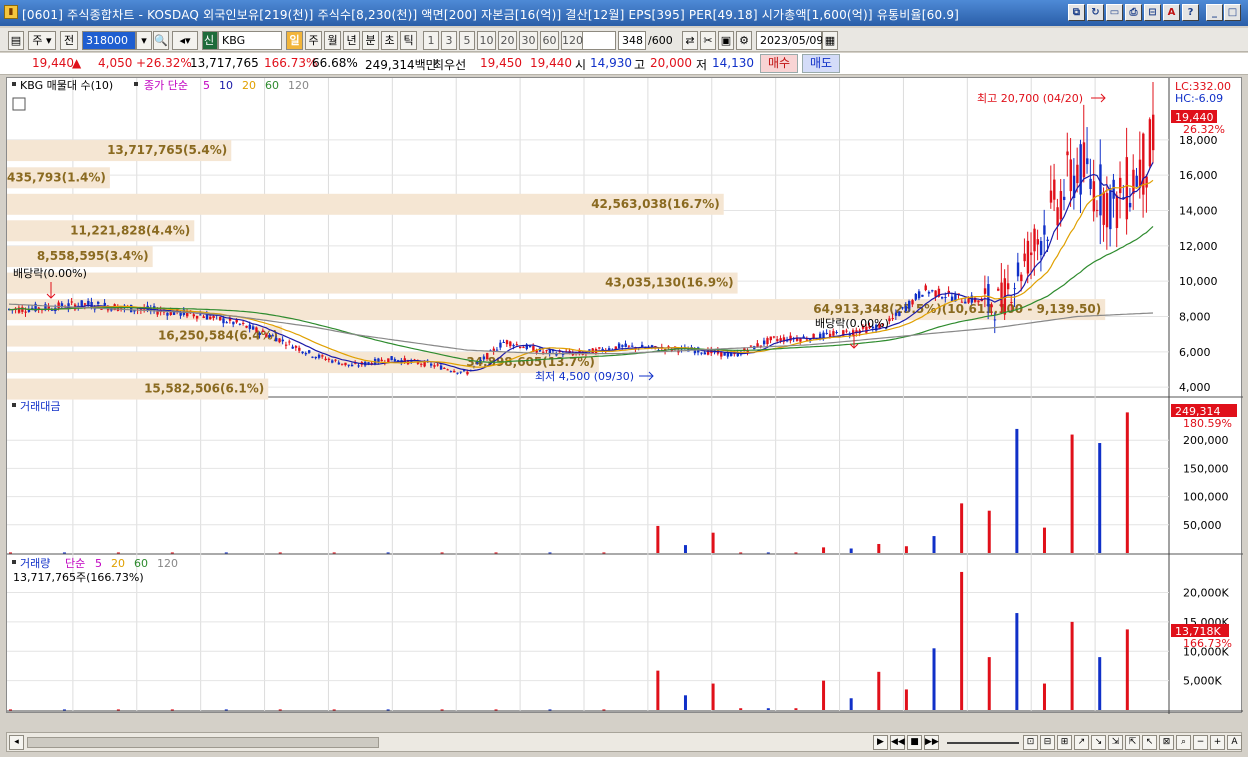 The height and width of the screenshot is (757, 1248). Describe the element at coordinates (1200, 742) in the screenshot. I see `minus-icon: −` at that location.